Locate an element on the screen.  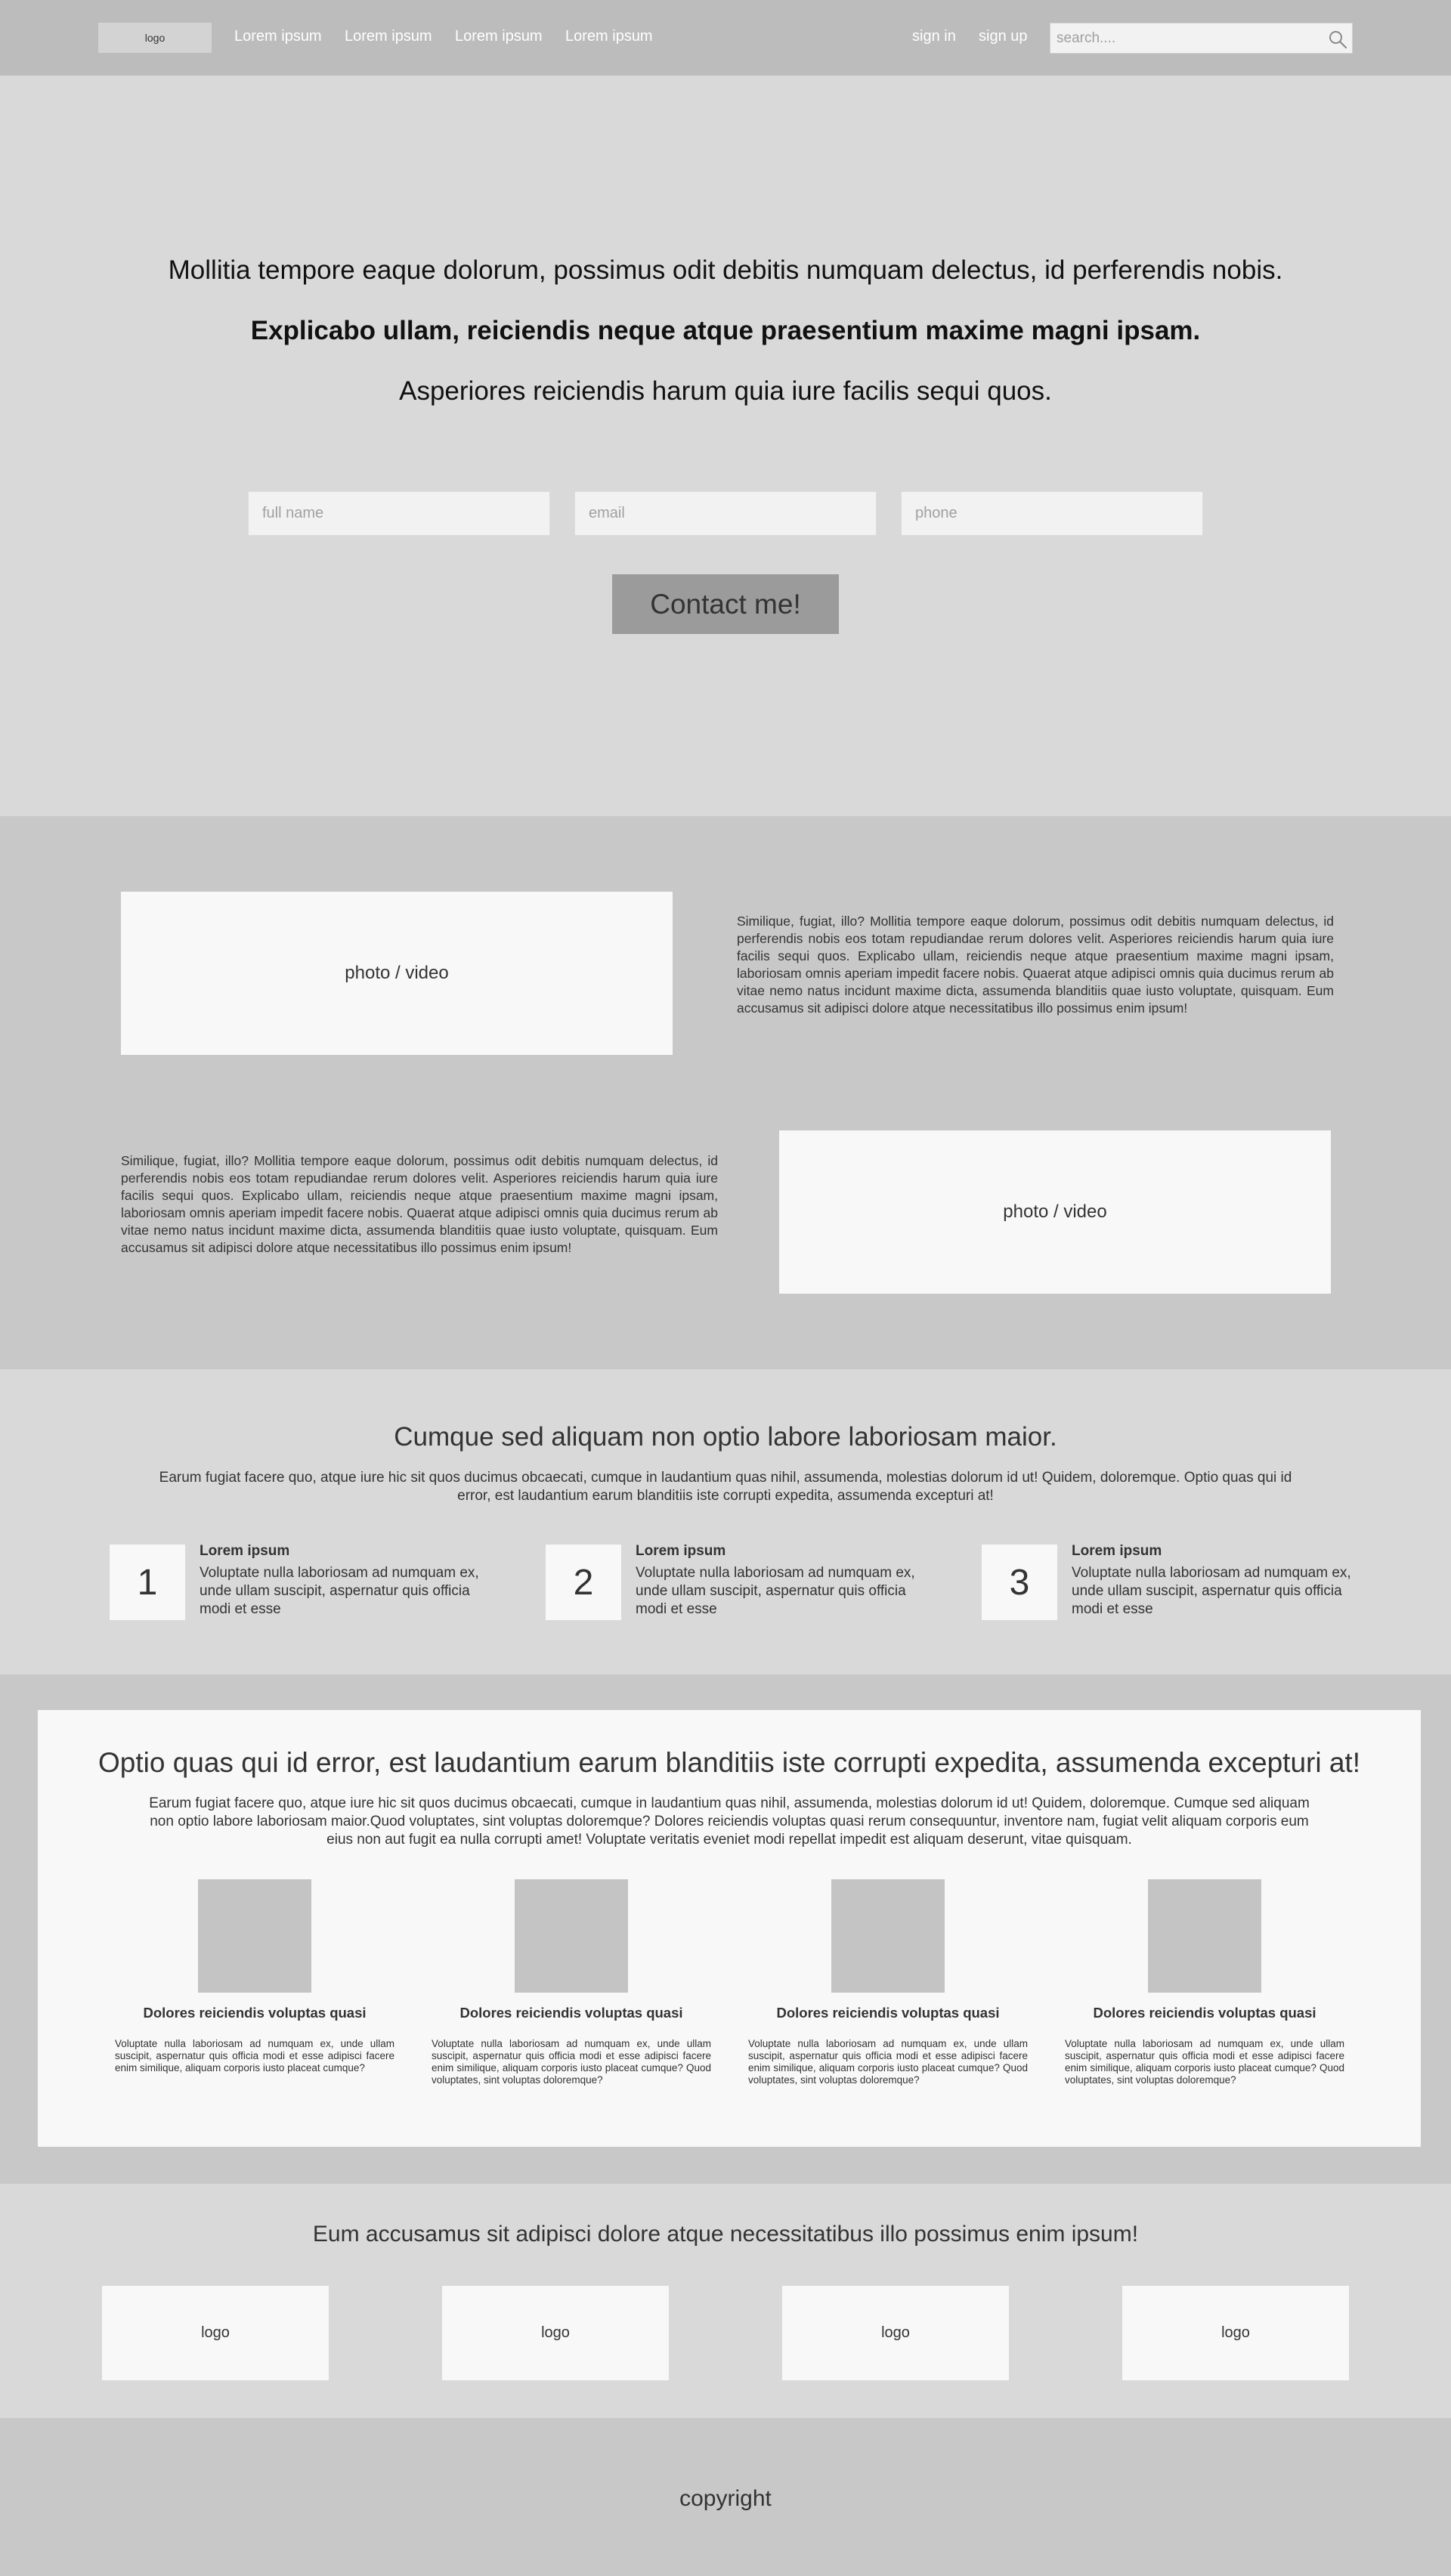
phone-field is located at coordinates (1052, 513).